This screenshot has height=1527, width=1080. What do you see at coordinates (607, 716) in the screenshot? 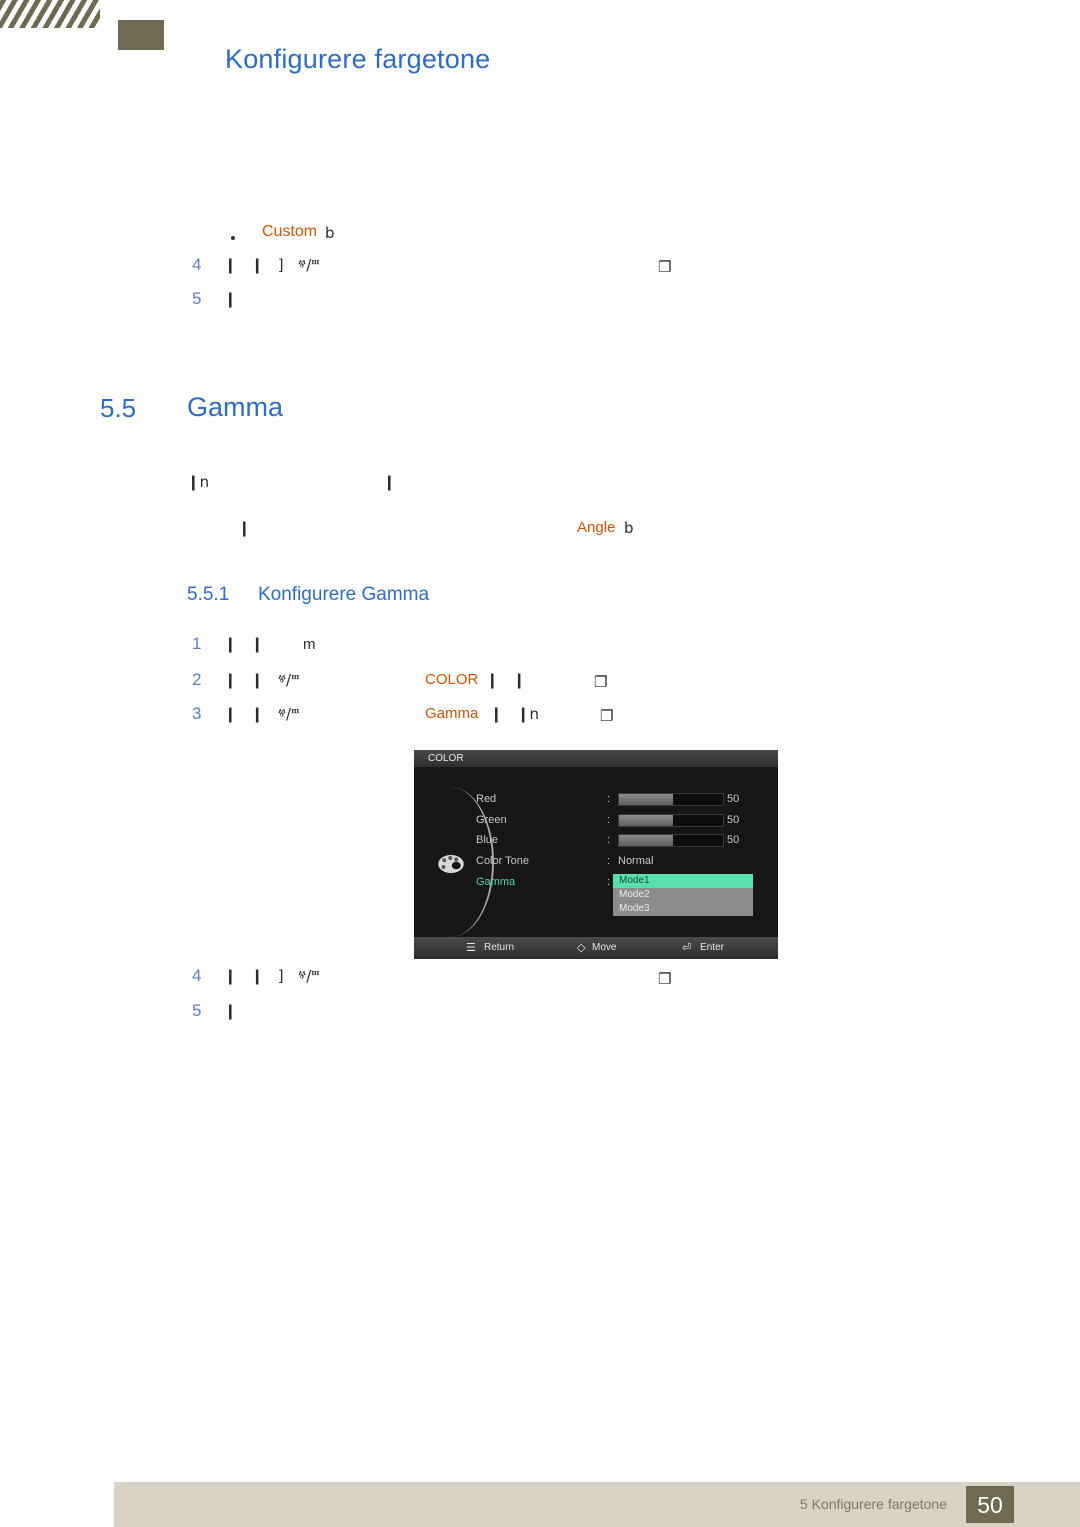
I see `step-3-end-glyph: ❐` at bounding box center [607, 716].